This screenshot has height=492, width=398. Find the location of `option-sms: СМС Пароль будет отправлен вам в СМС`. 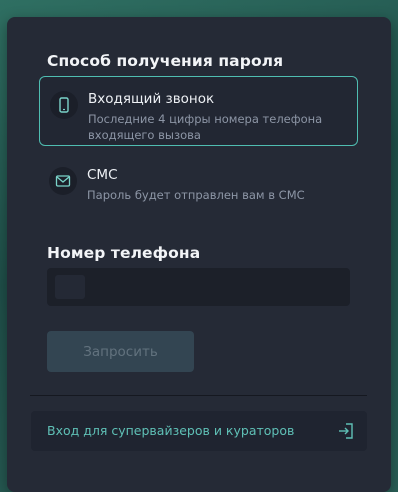

option-sms: СМС Пароль будет отправлен вам в СМС is located at coordinates (198, 188).